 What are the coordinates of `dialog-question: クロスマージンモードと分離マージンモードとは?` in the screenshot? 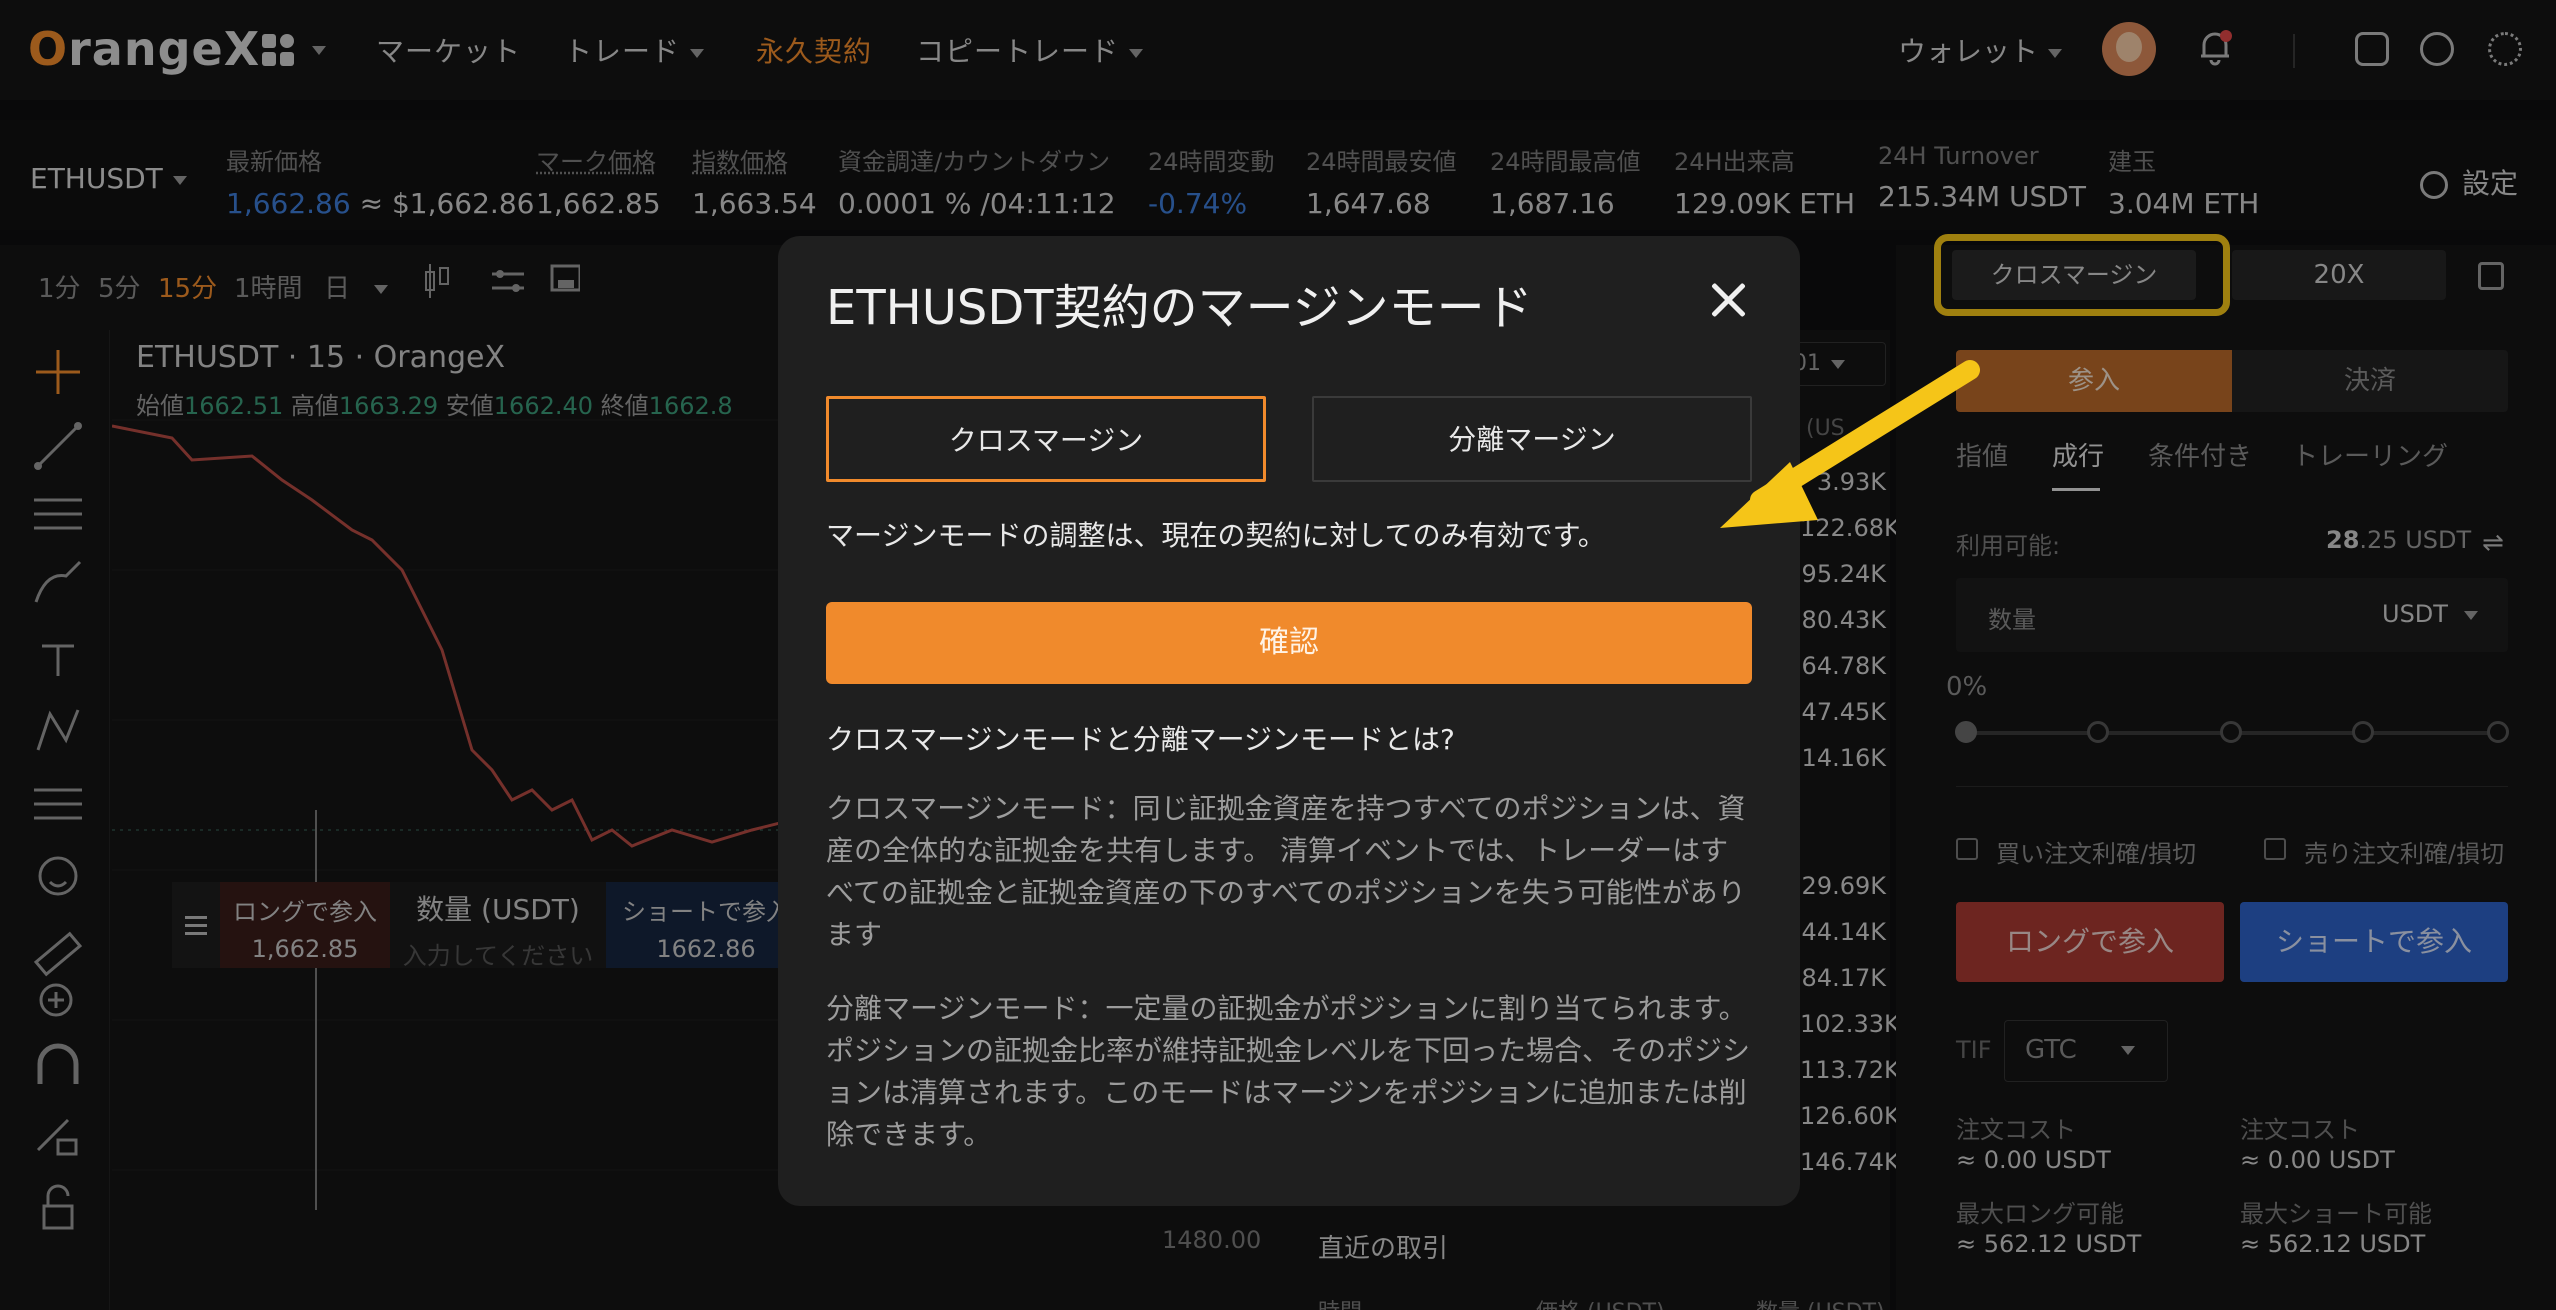 It's located at (1140, 738).